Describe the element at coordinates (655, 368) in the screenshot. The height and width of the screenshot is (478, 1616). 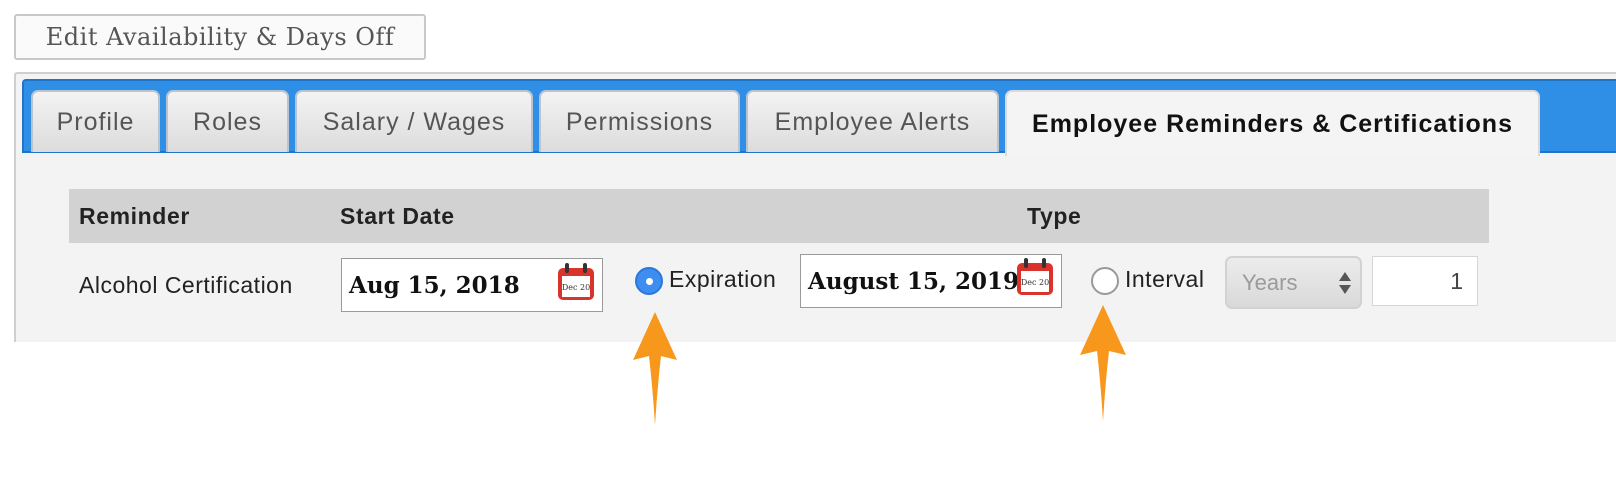
I see `annotation-arrow-expiration-icon` at that location.